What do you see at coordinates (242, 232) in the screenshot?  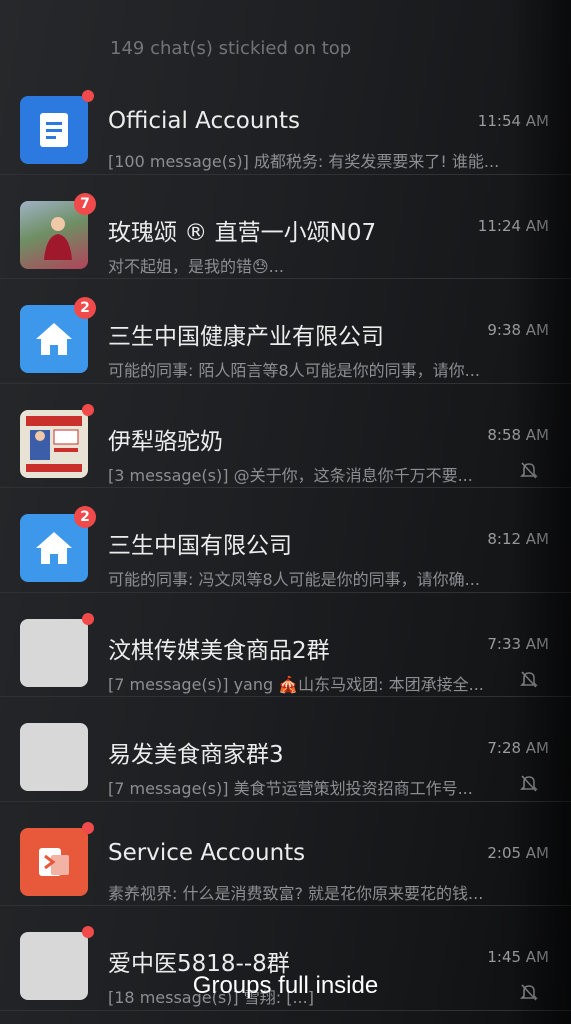 I see `chat-title: 玫瑰颂 ® 直营一小颂N07` at bounding box center [242, 232].